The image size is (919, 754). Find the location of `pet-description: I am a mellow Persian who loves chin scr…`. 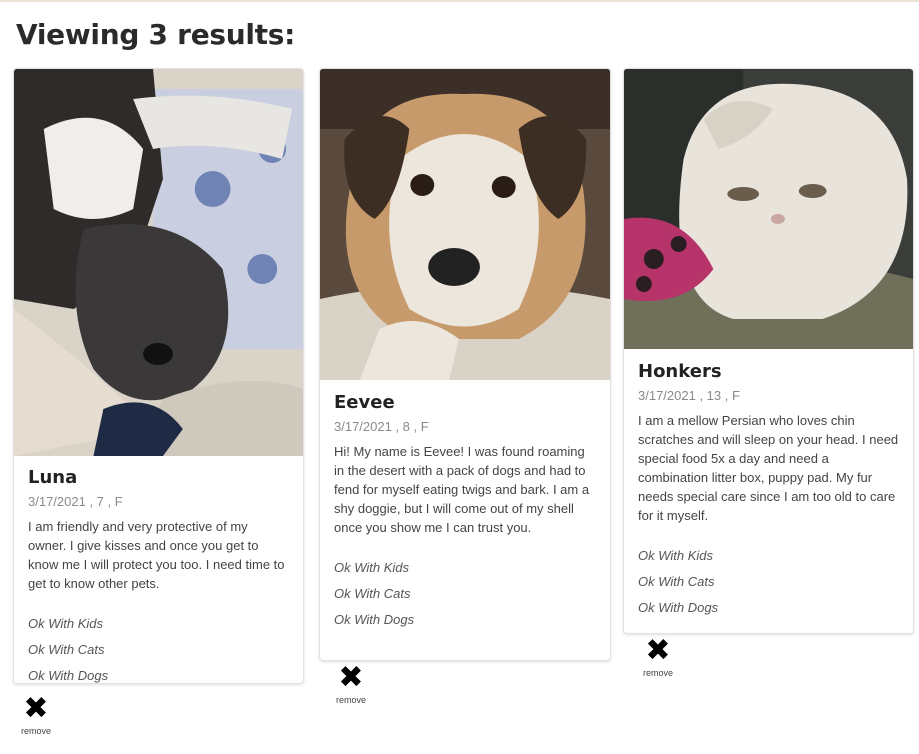

pet-description: I am a mellow Persian who loves chin scr… is located at coordinates (768, 468).